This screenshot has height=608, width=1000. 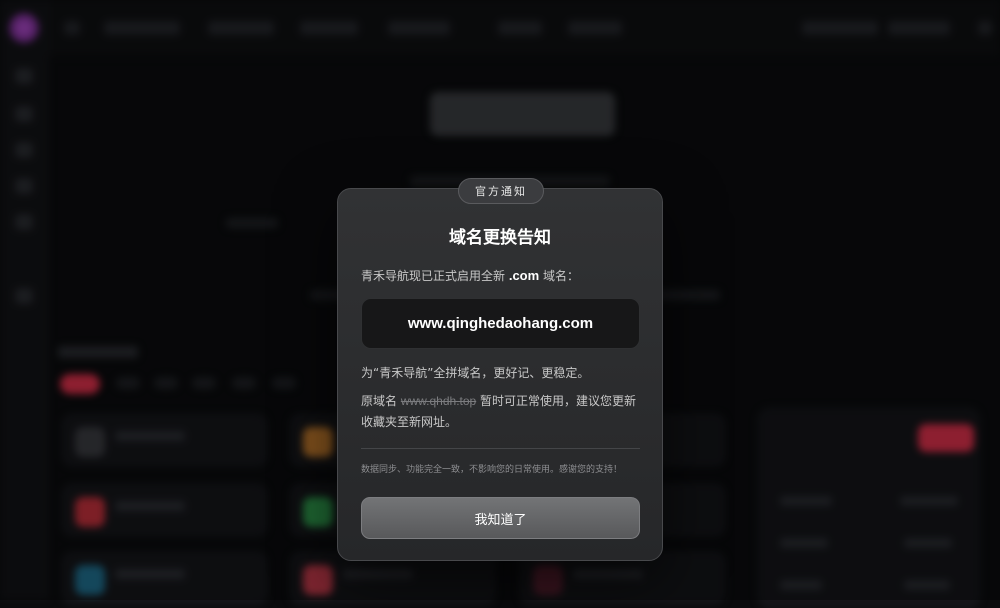 I want to click on acknowledge-button: 我知道了, so click(x=500, y=518).